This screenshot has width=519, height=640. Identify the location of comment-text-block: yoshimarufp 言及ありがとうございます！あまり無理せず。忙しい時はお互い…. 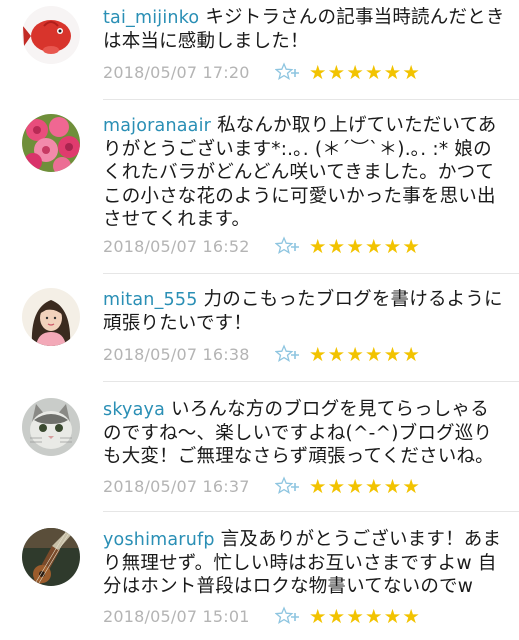
(304, 563).